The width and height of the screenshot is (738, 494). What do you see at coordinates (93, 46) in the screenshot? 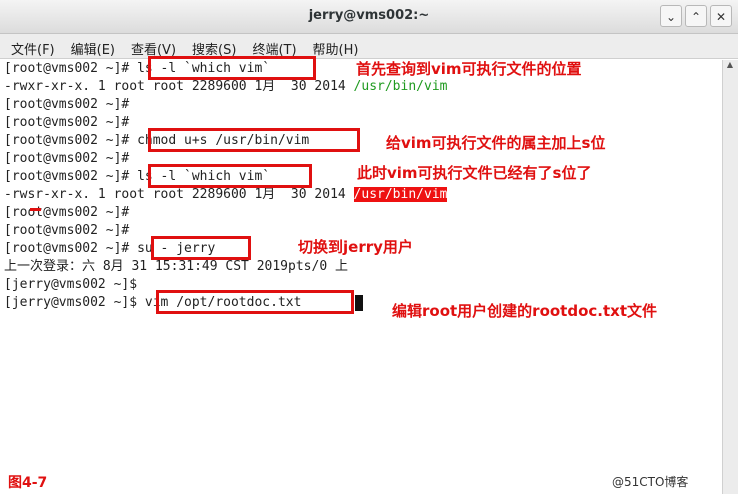
I see `menu-edit: 编辑(E)` at bounding box center [93, 46].